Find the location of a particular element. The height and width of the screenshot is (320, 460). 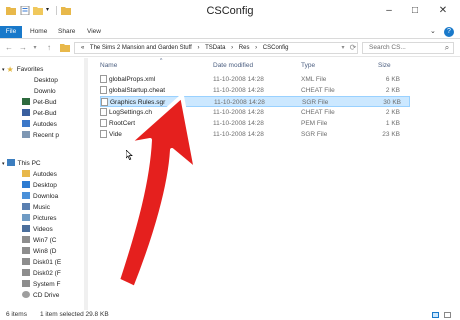

forward-arrow-icon: → is located at coordinates (23, 48).